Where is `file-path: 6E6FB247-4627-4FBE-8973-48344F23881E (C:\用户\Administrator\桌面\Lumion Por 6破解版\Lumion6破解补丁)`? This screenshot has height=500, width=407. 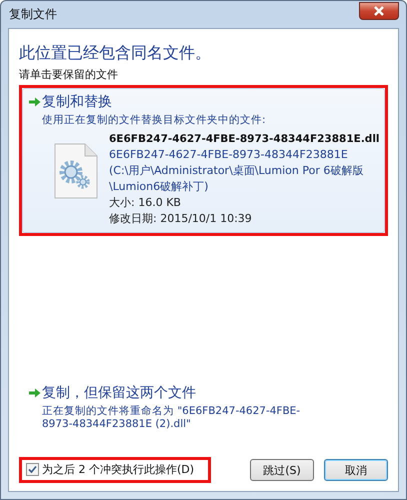
file-path: 6E6FB247-4627-4FBE-8973-48344F23881E (C:\用户\Administrator\桌面\Lumion Por 6破解版\Lumion6破解补丁) is located at coordinates (236, 171).